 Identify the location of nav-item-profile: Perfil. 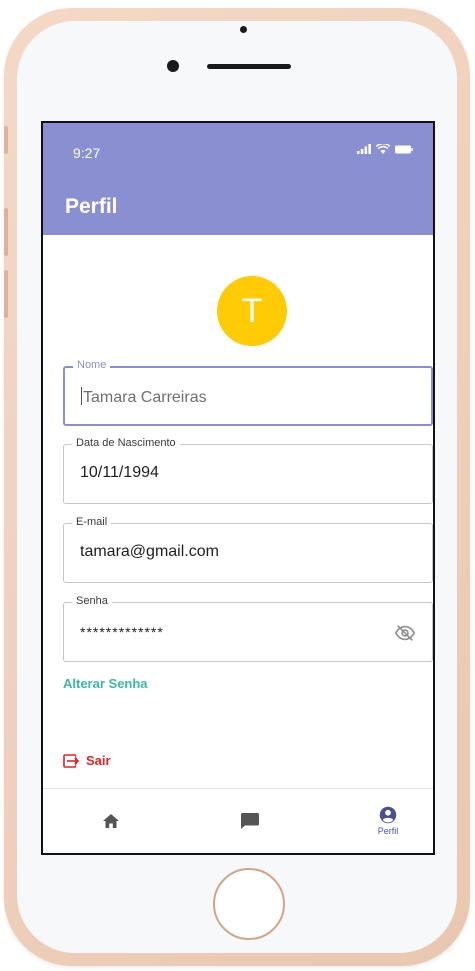
(388, 821).